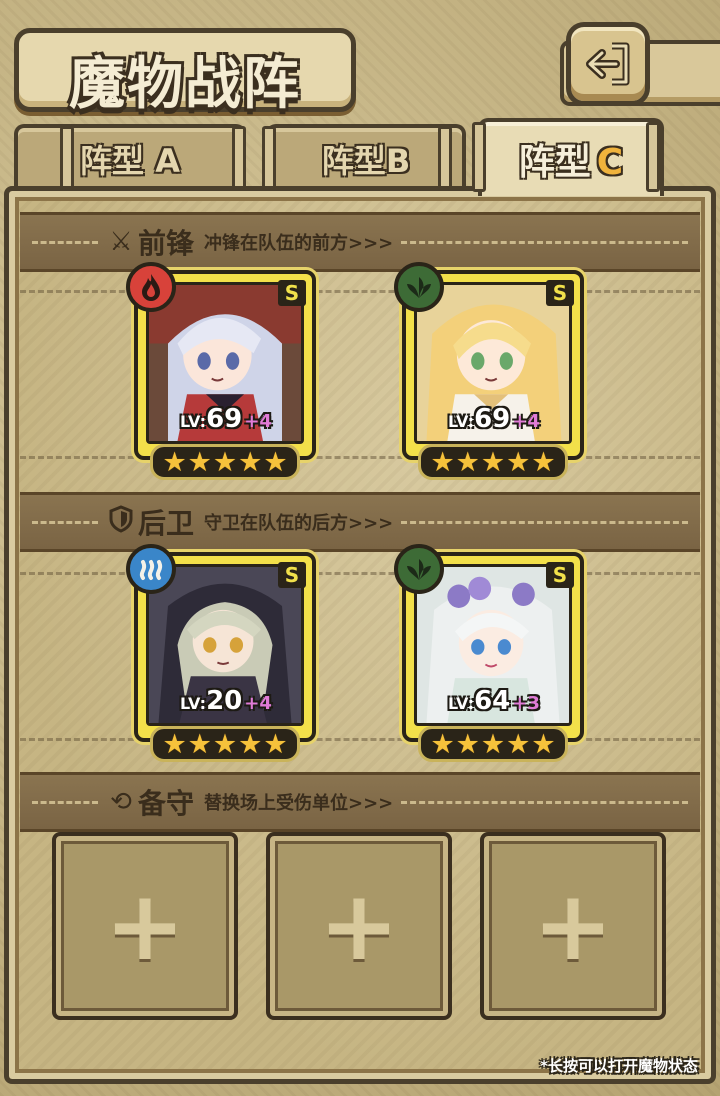 This screenshot has width=720, height=1096. What do you see at coordinates (130, 161) in the screenshot?
I see `tab-label: 阵型 A` at bounding box center [130, 161].